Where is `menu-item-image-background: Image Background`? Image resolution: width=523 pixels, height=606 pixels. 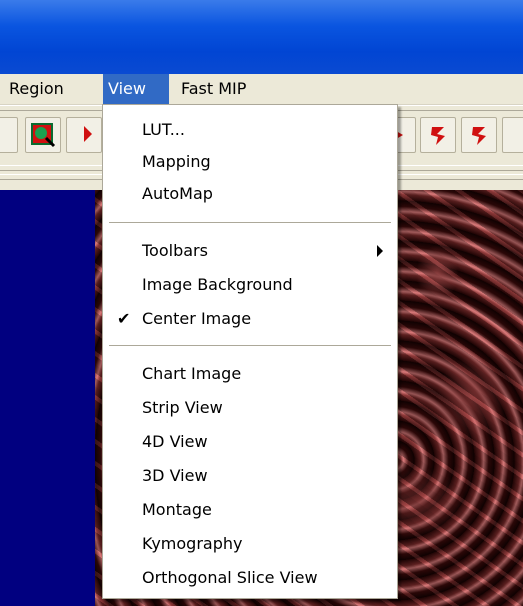 menu-item-image-background: Image Background is located at coordinates (250, 285).